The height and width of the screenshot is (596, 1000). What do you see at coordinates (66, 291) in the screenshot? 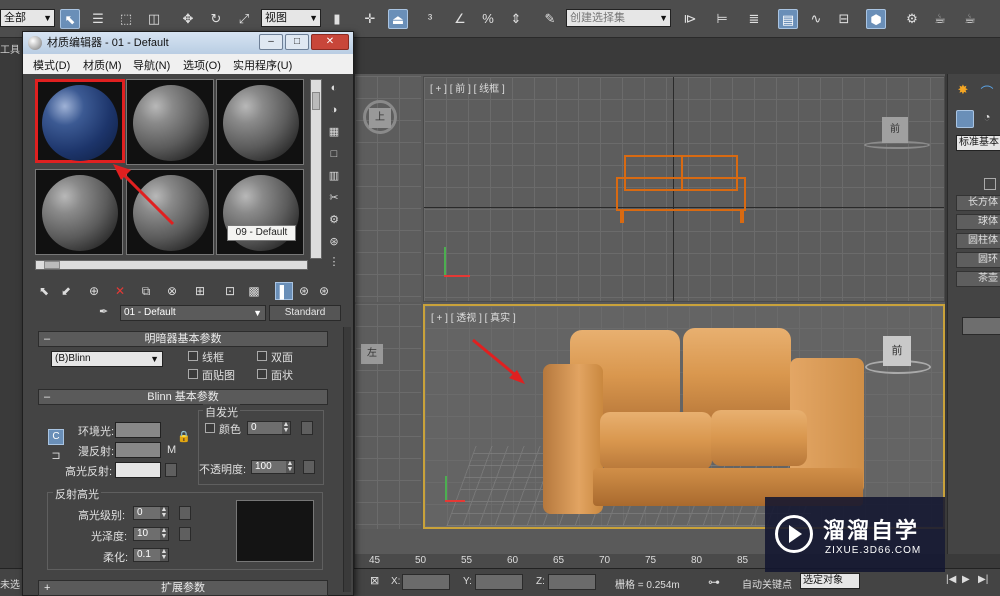
I see `put-to-scene-icon: ⬋` at bounding box center [66, 291].